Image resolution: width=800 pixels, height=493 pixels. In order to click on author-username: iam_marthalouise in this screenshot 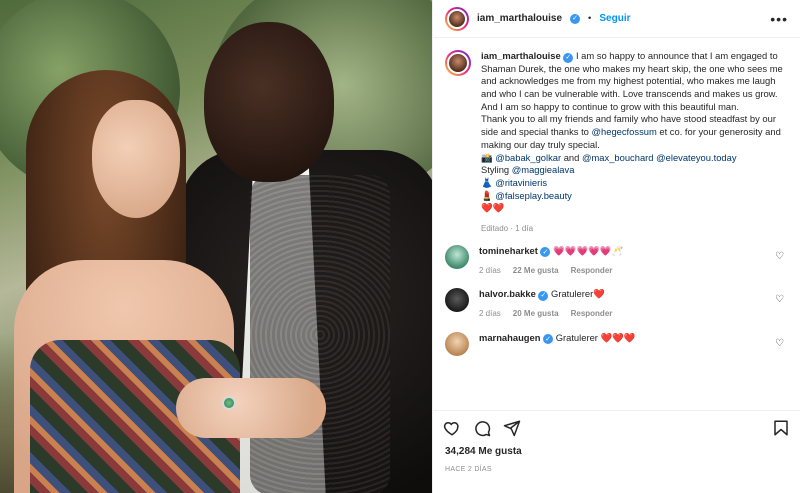, I will do `click(519, 18)`.